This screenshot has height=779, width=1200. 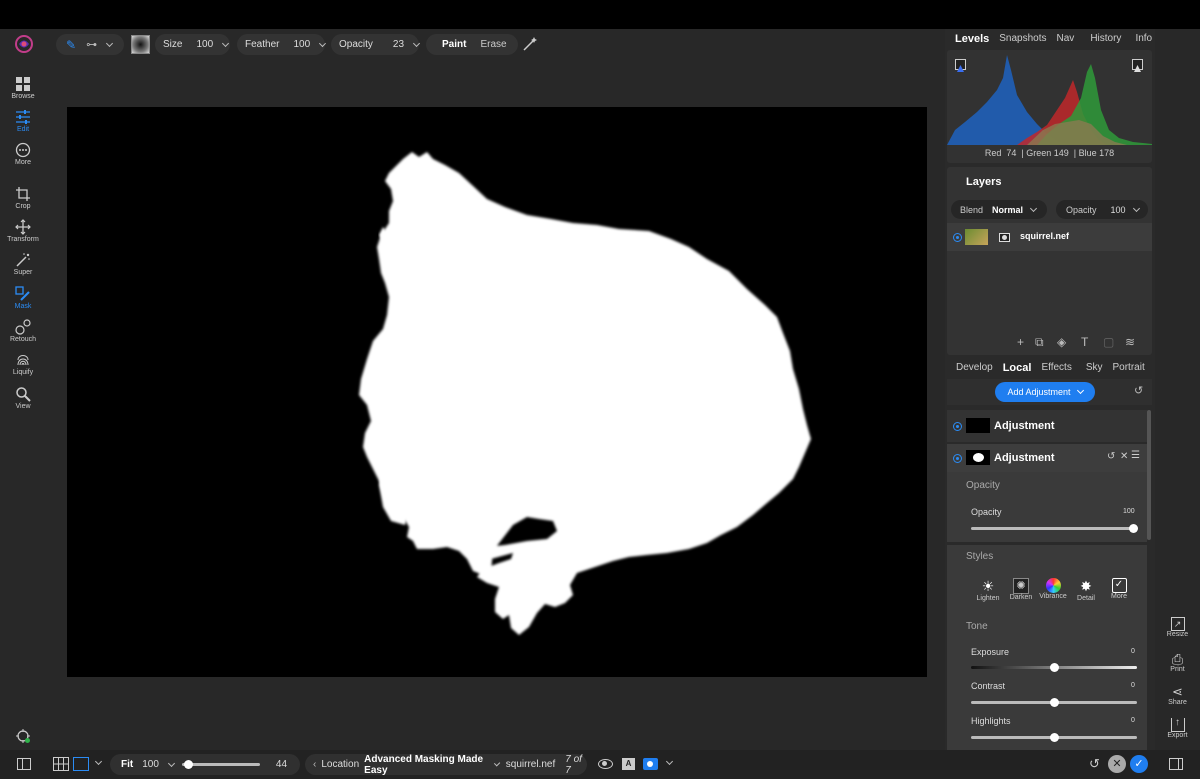 I want to click on adjustment-layer-row: Adjustment, so click(x=1047, y=426).